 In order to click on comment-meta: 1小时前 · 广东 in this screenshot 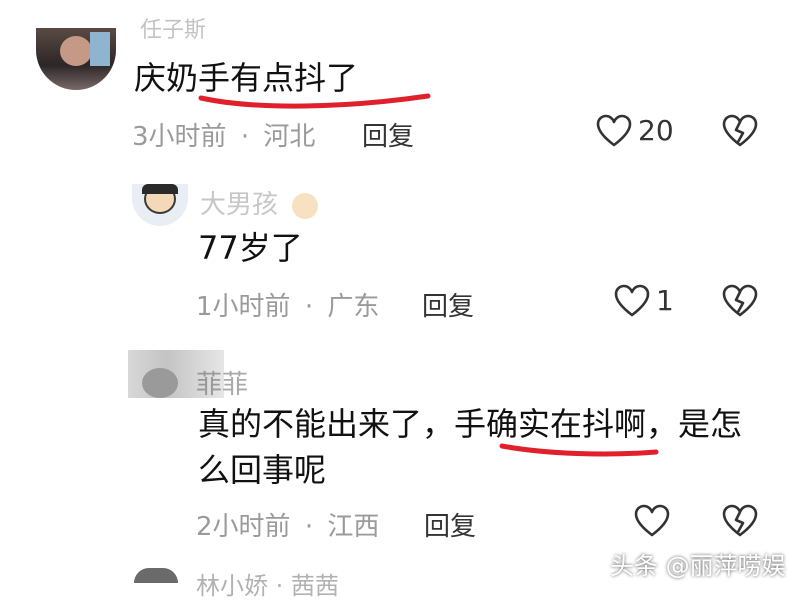, I will do `click(287, 304)`.